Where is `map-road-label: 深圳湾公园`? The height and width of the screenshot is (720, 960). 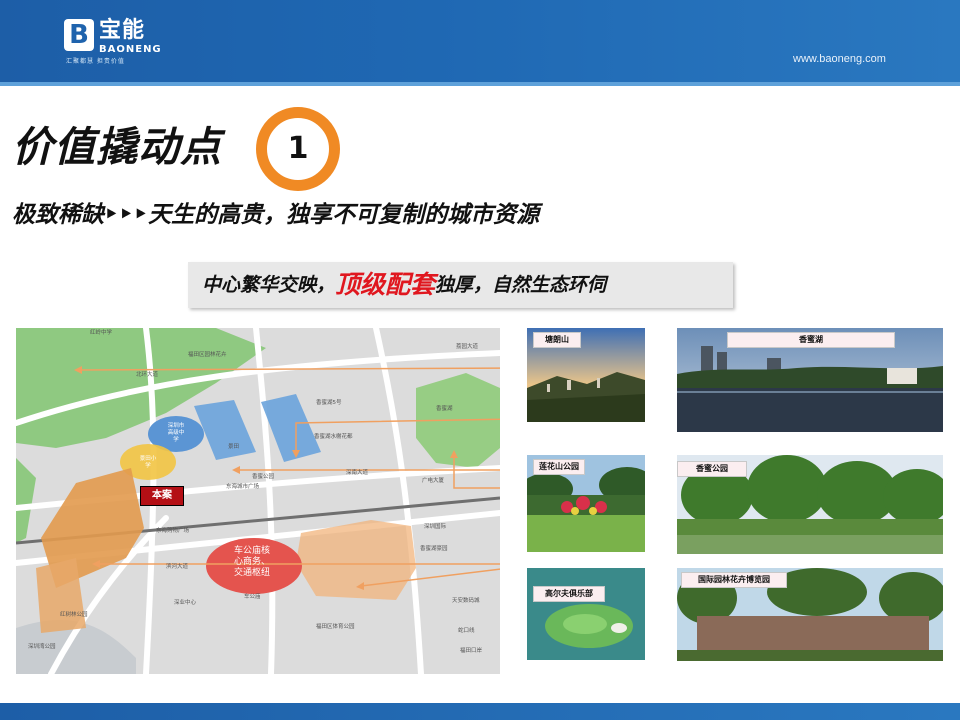
map-road-label: 深圳湾公园 is located at coordinates (42, 647).